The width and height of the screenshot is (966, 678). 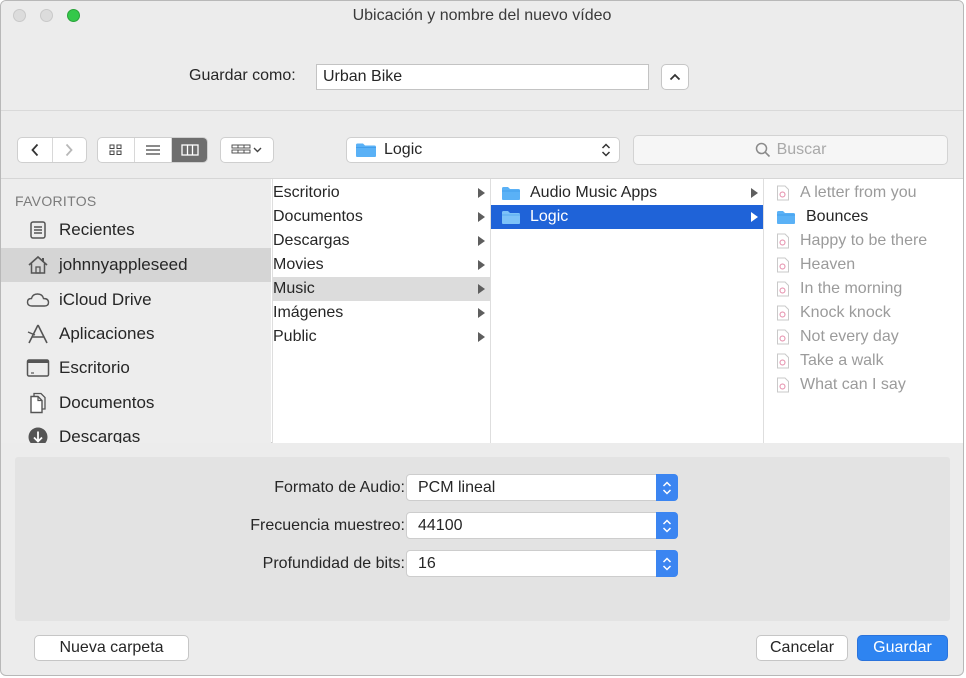 What do you see at coordinates (863, 217) in the screenshot?
I see `list-item: Bounces` at bounding box center [863, 217].